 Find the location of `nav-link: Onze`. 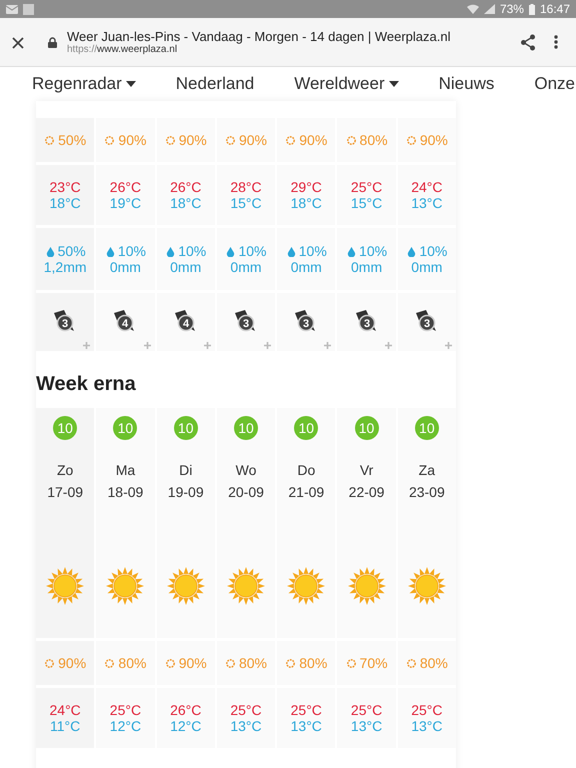

nav-link: Onze is located at coordinates (555, 84).